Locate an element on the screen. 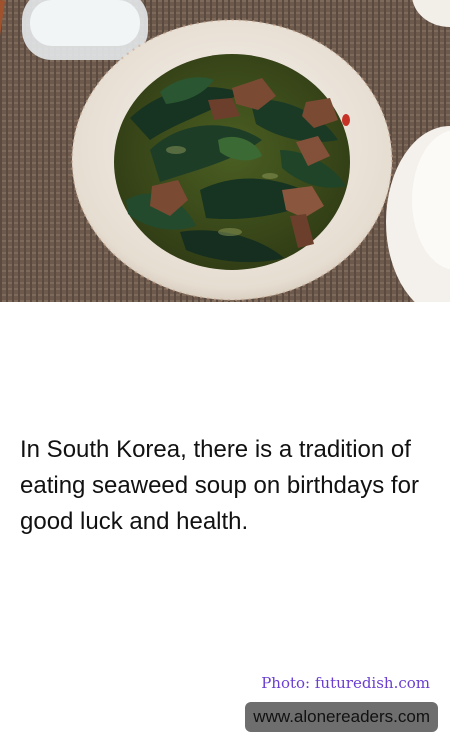  chili is located at coordinates (346, 120).